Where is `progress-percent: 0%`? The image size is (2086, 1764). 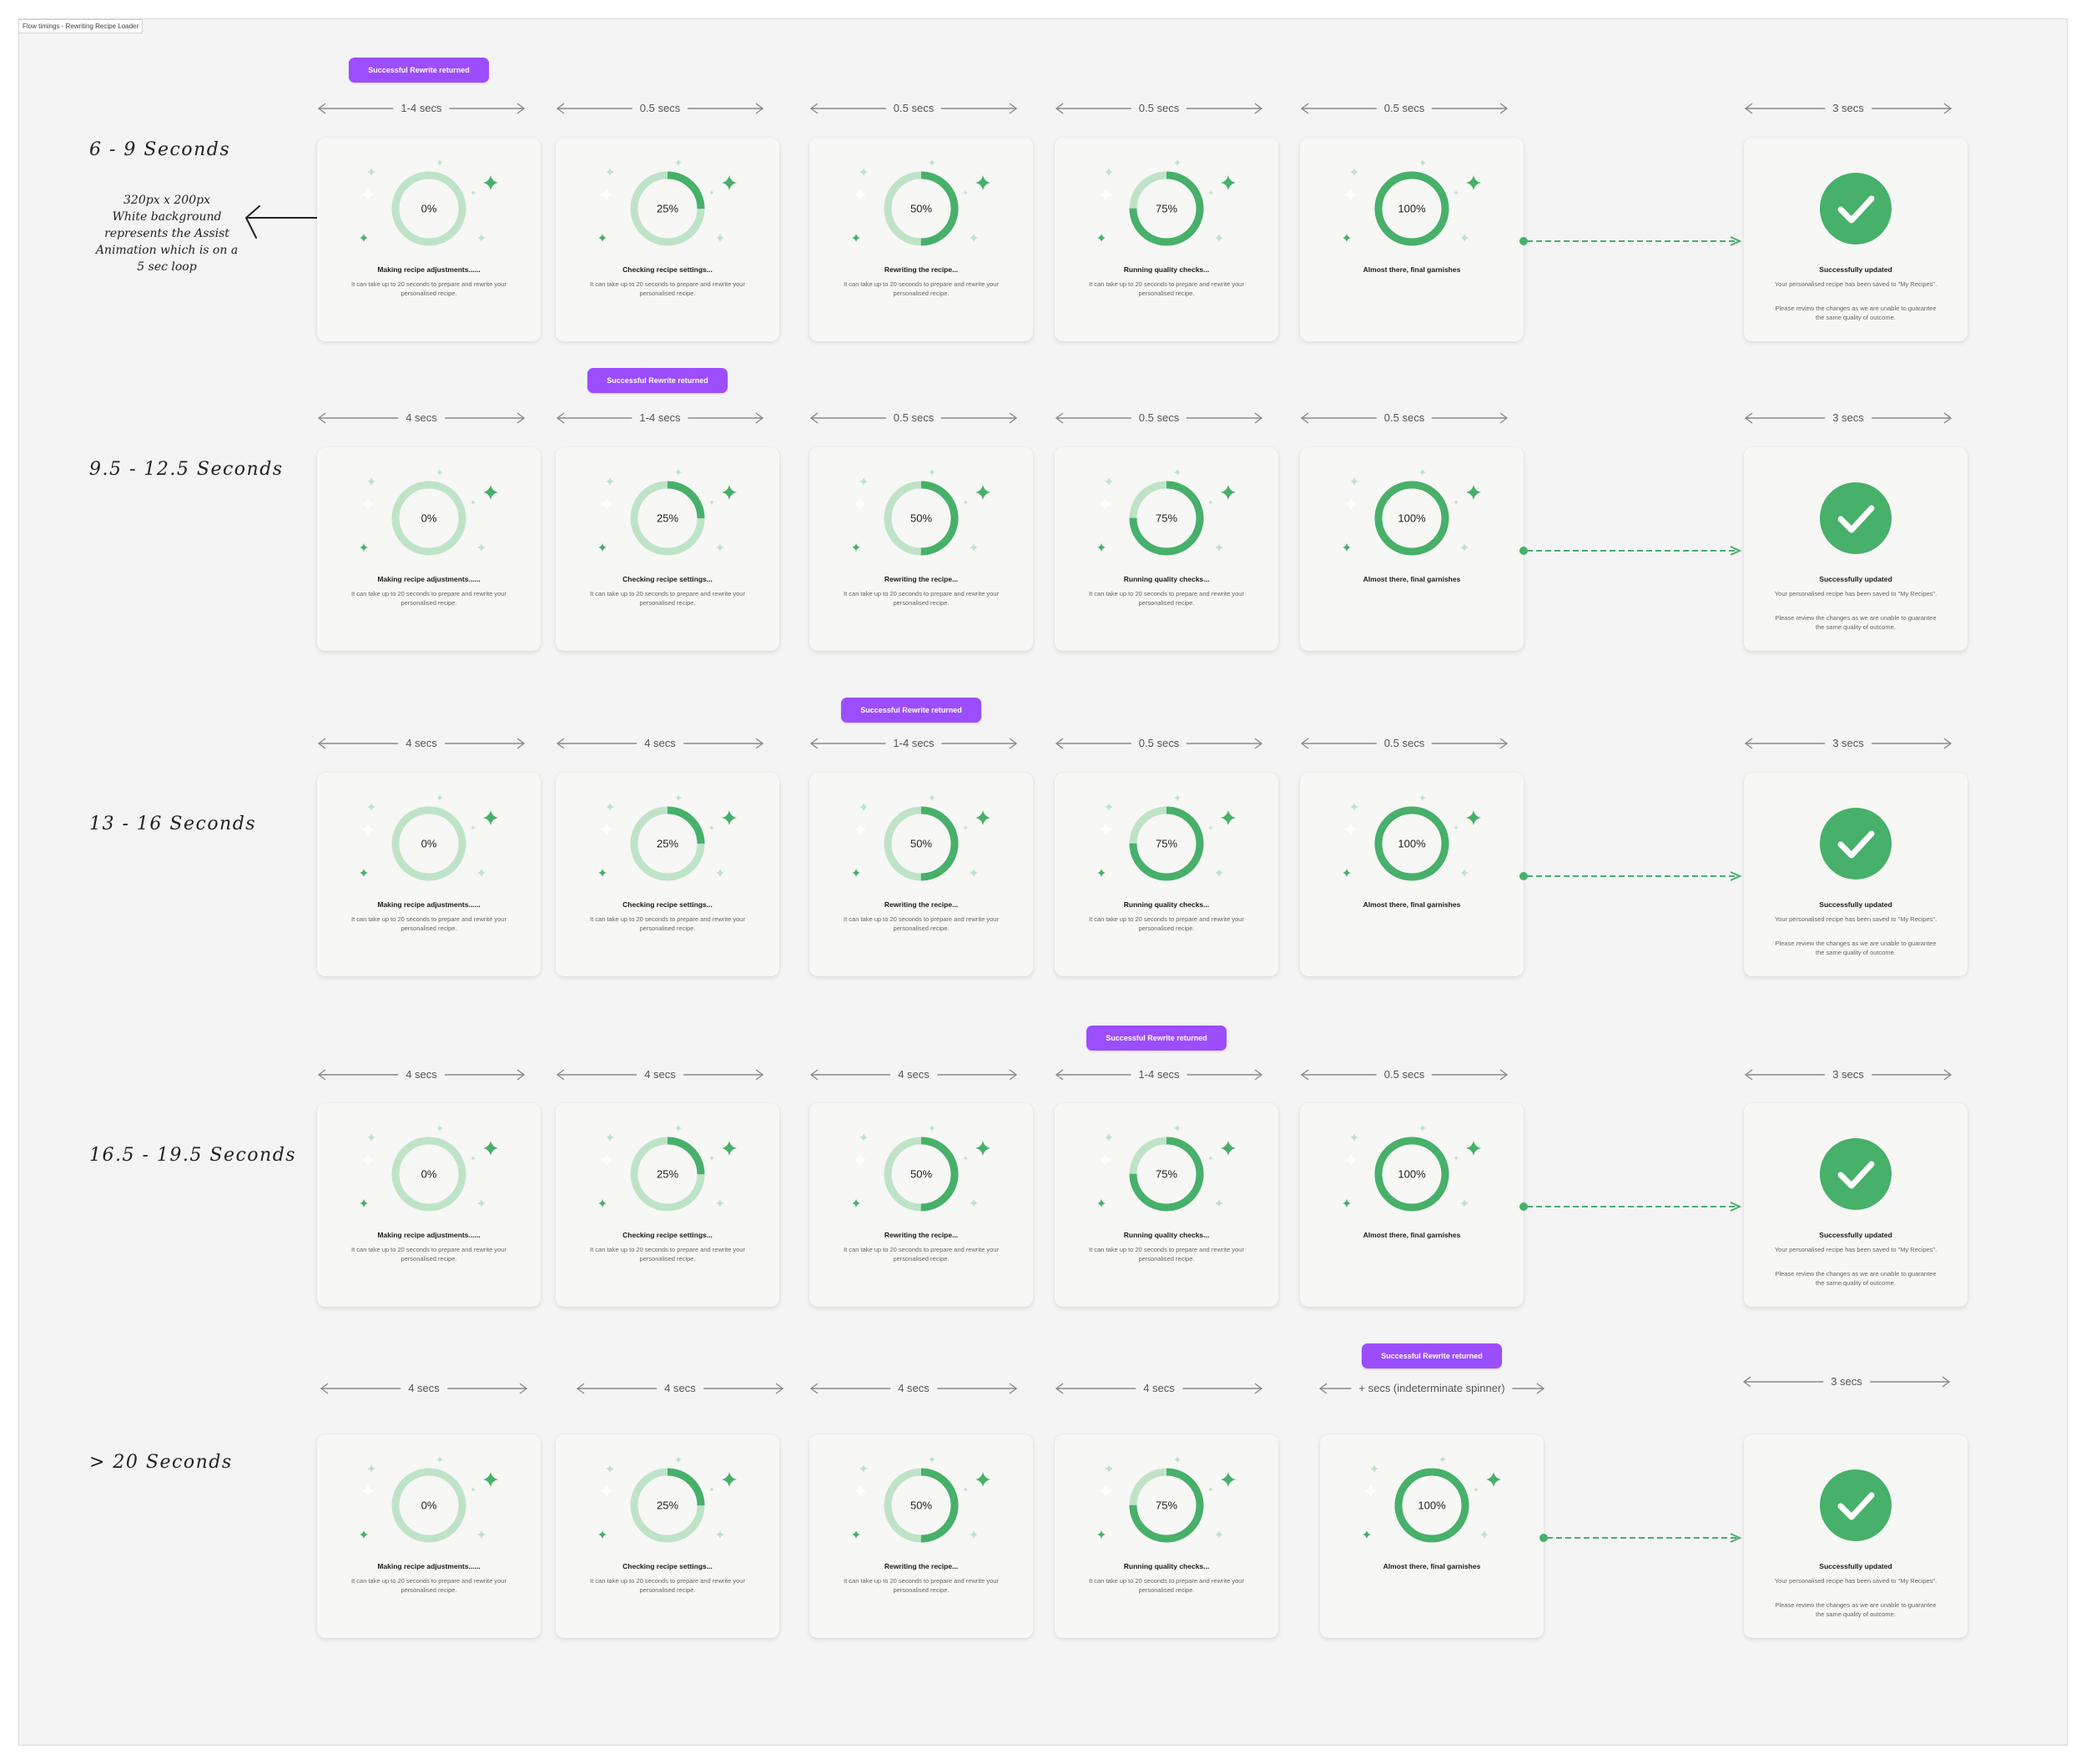 progress-percent: 0% is located at coordinates (429, 209).